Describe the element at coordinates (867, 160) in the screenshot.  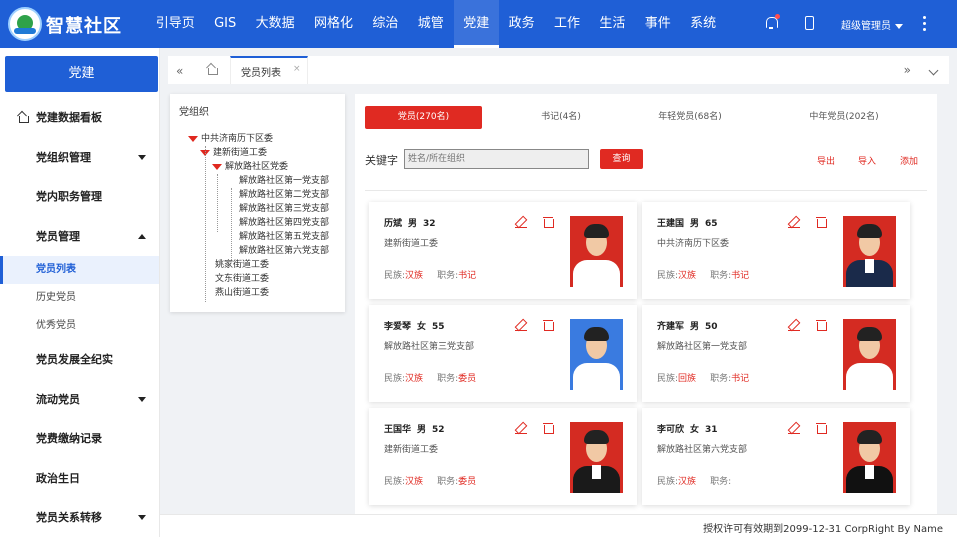
I see `action-link: 导入` at that location.